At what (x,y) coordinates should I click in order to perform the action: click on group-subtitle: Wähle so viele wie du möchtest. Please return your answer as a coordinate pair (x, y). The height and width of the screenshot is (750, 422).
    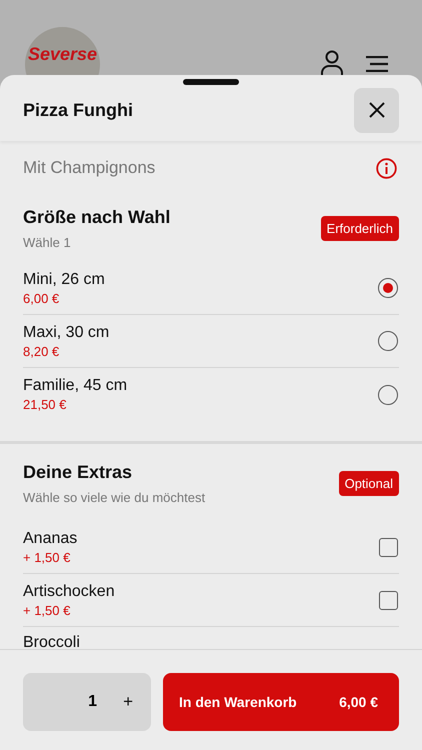
    Looking at the image, I should click on (114, 497).